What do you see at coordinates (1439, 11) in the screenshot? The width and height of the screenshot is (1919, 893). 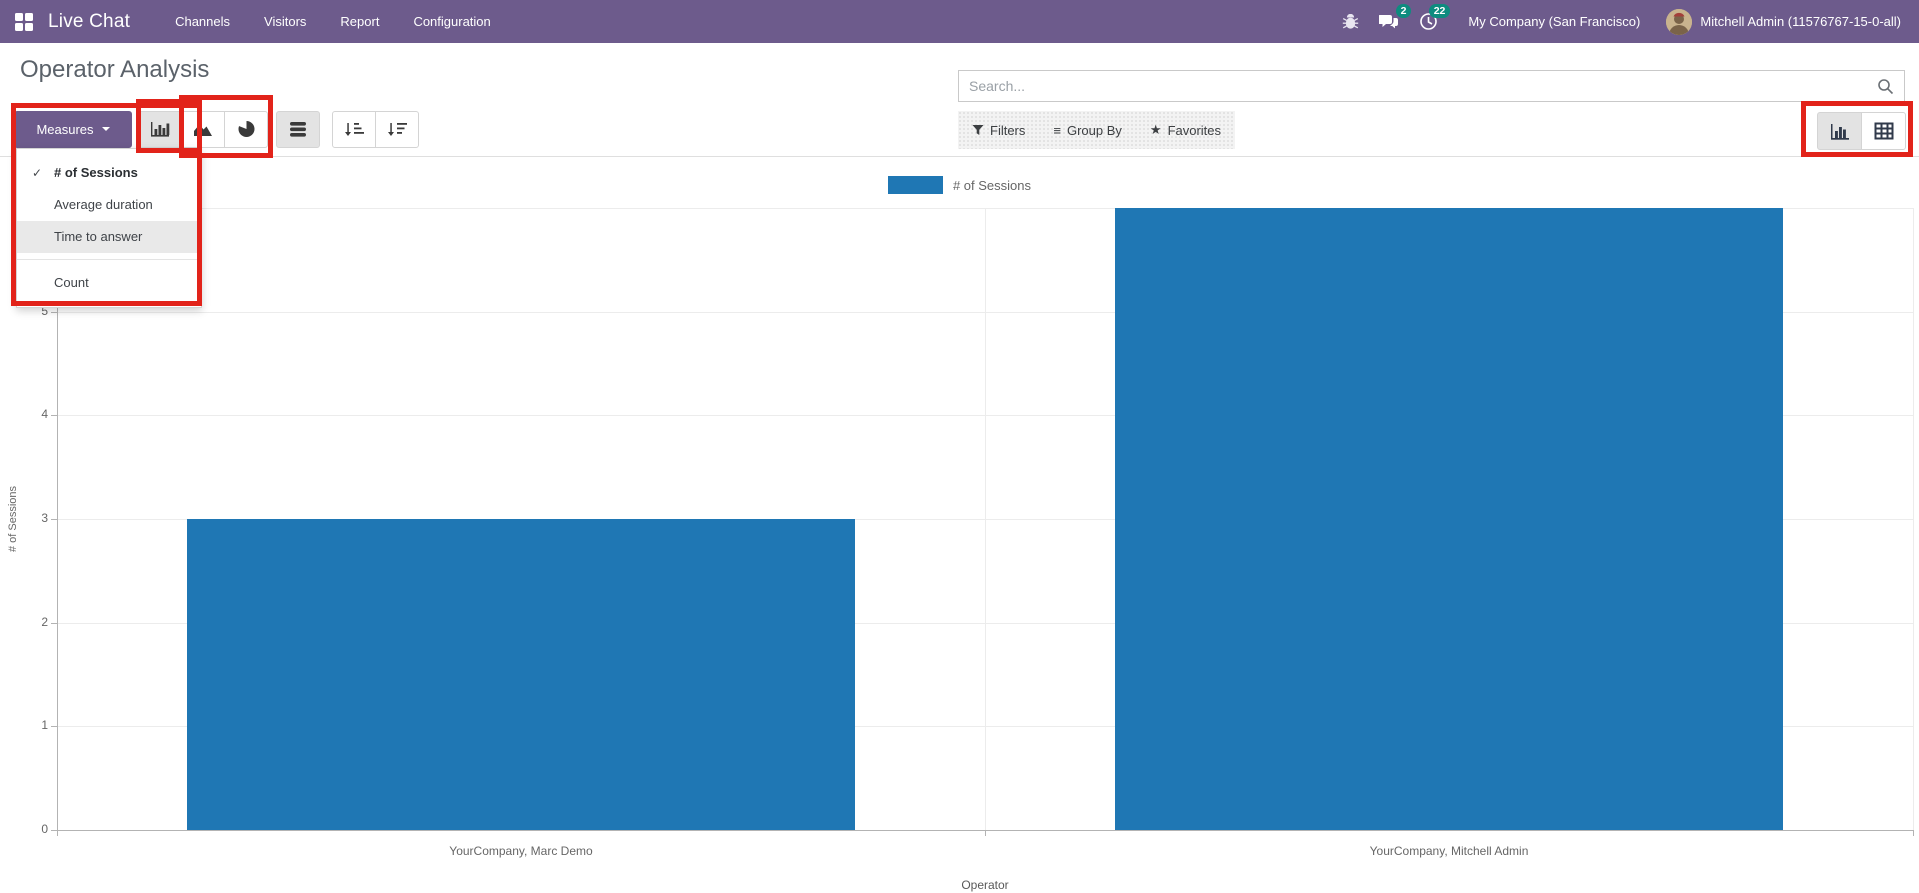 I see `activities-badge: 22` at bounding box center [1439, 11].